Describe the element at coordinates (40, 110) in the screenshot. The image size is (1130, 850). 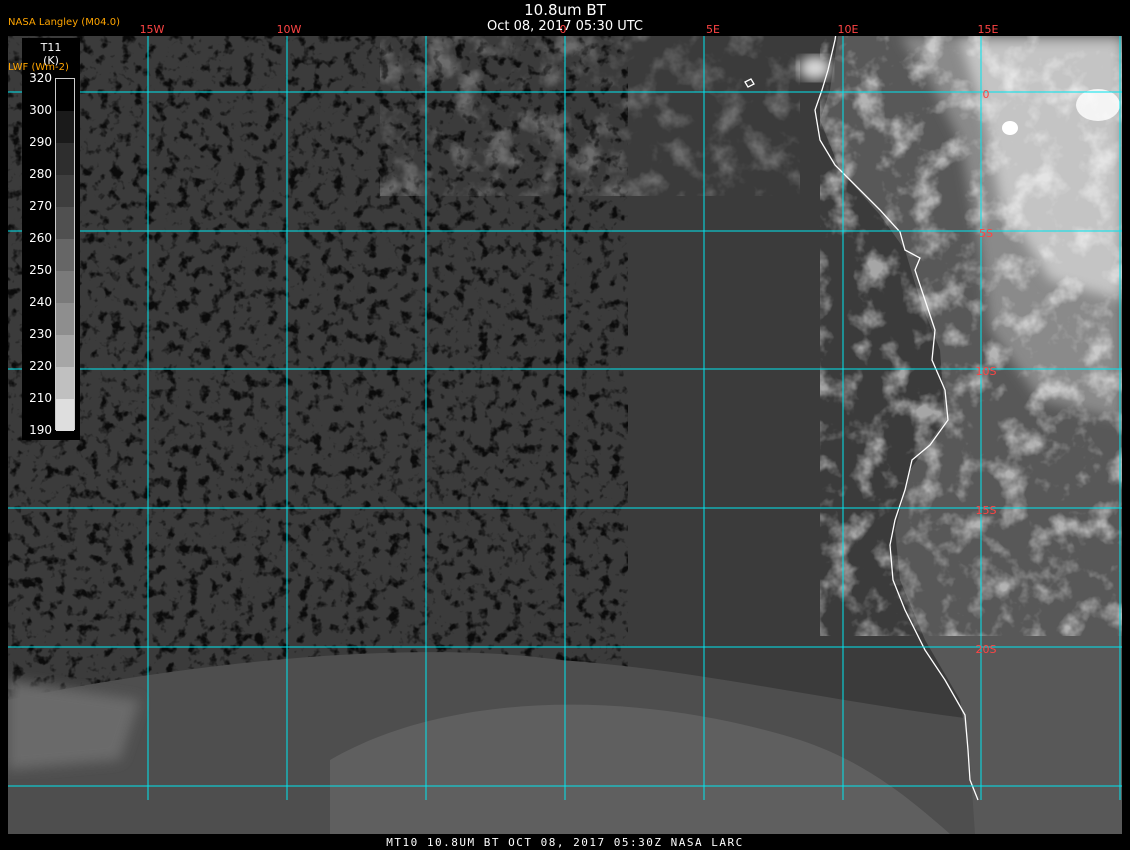
I see `legend-value-label: 300` at that location.